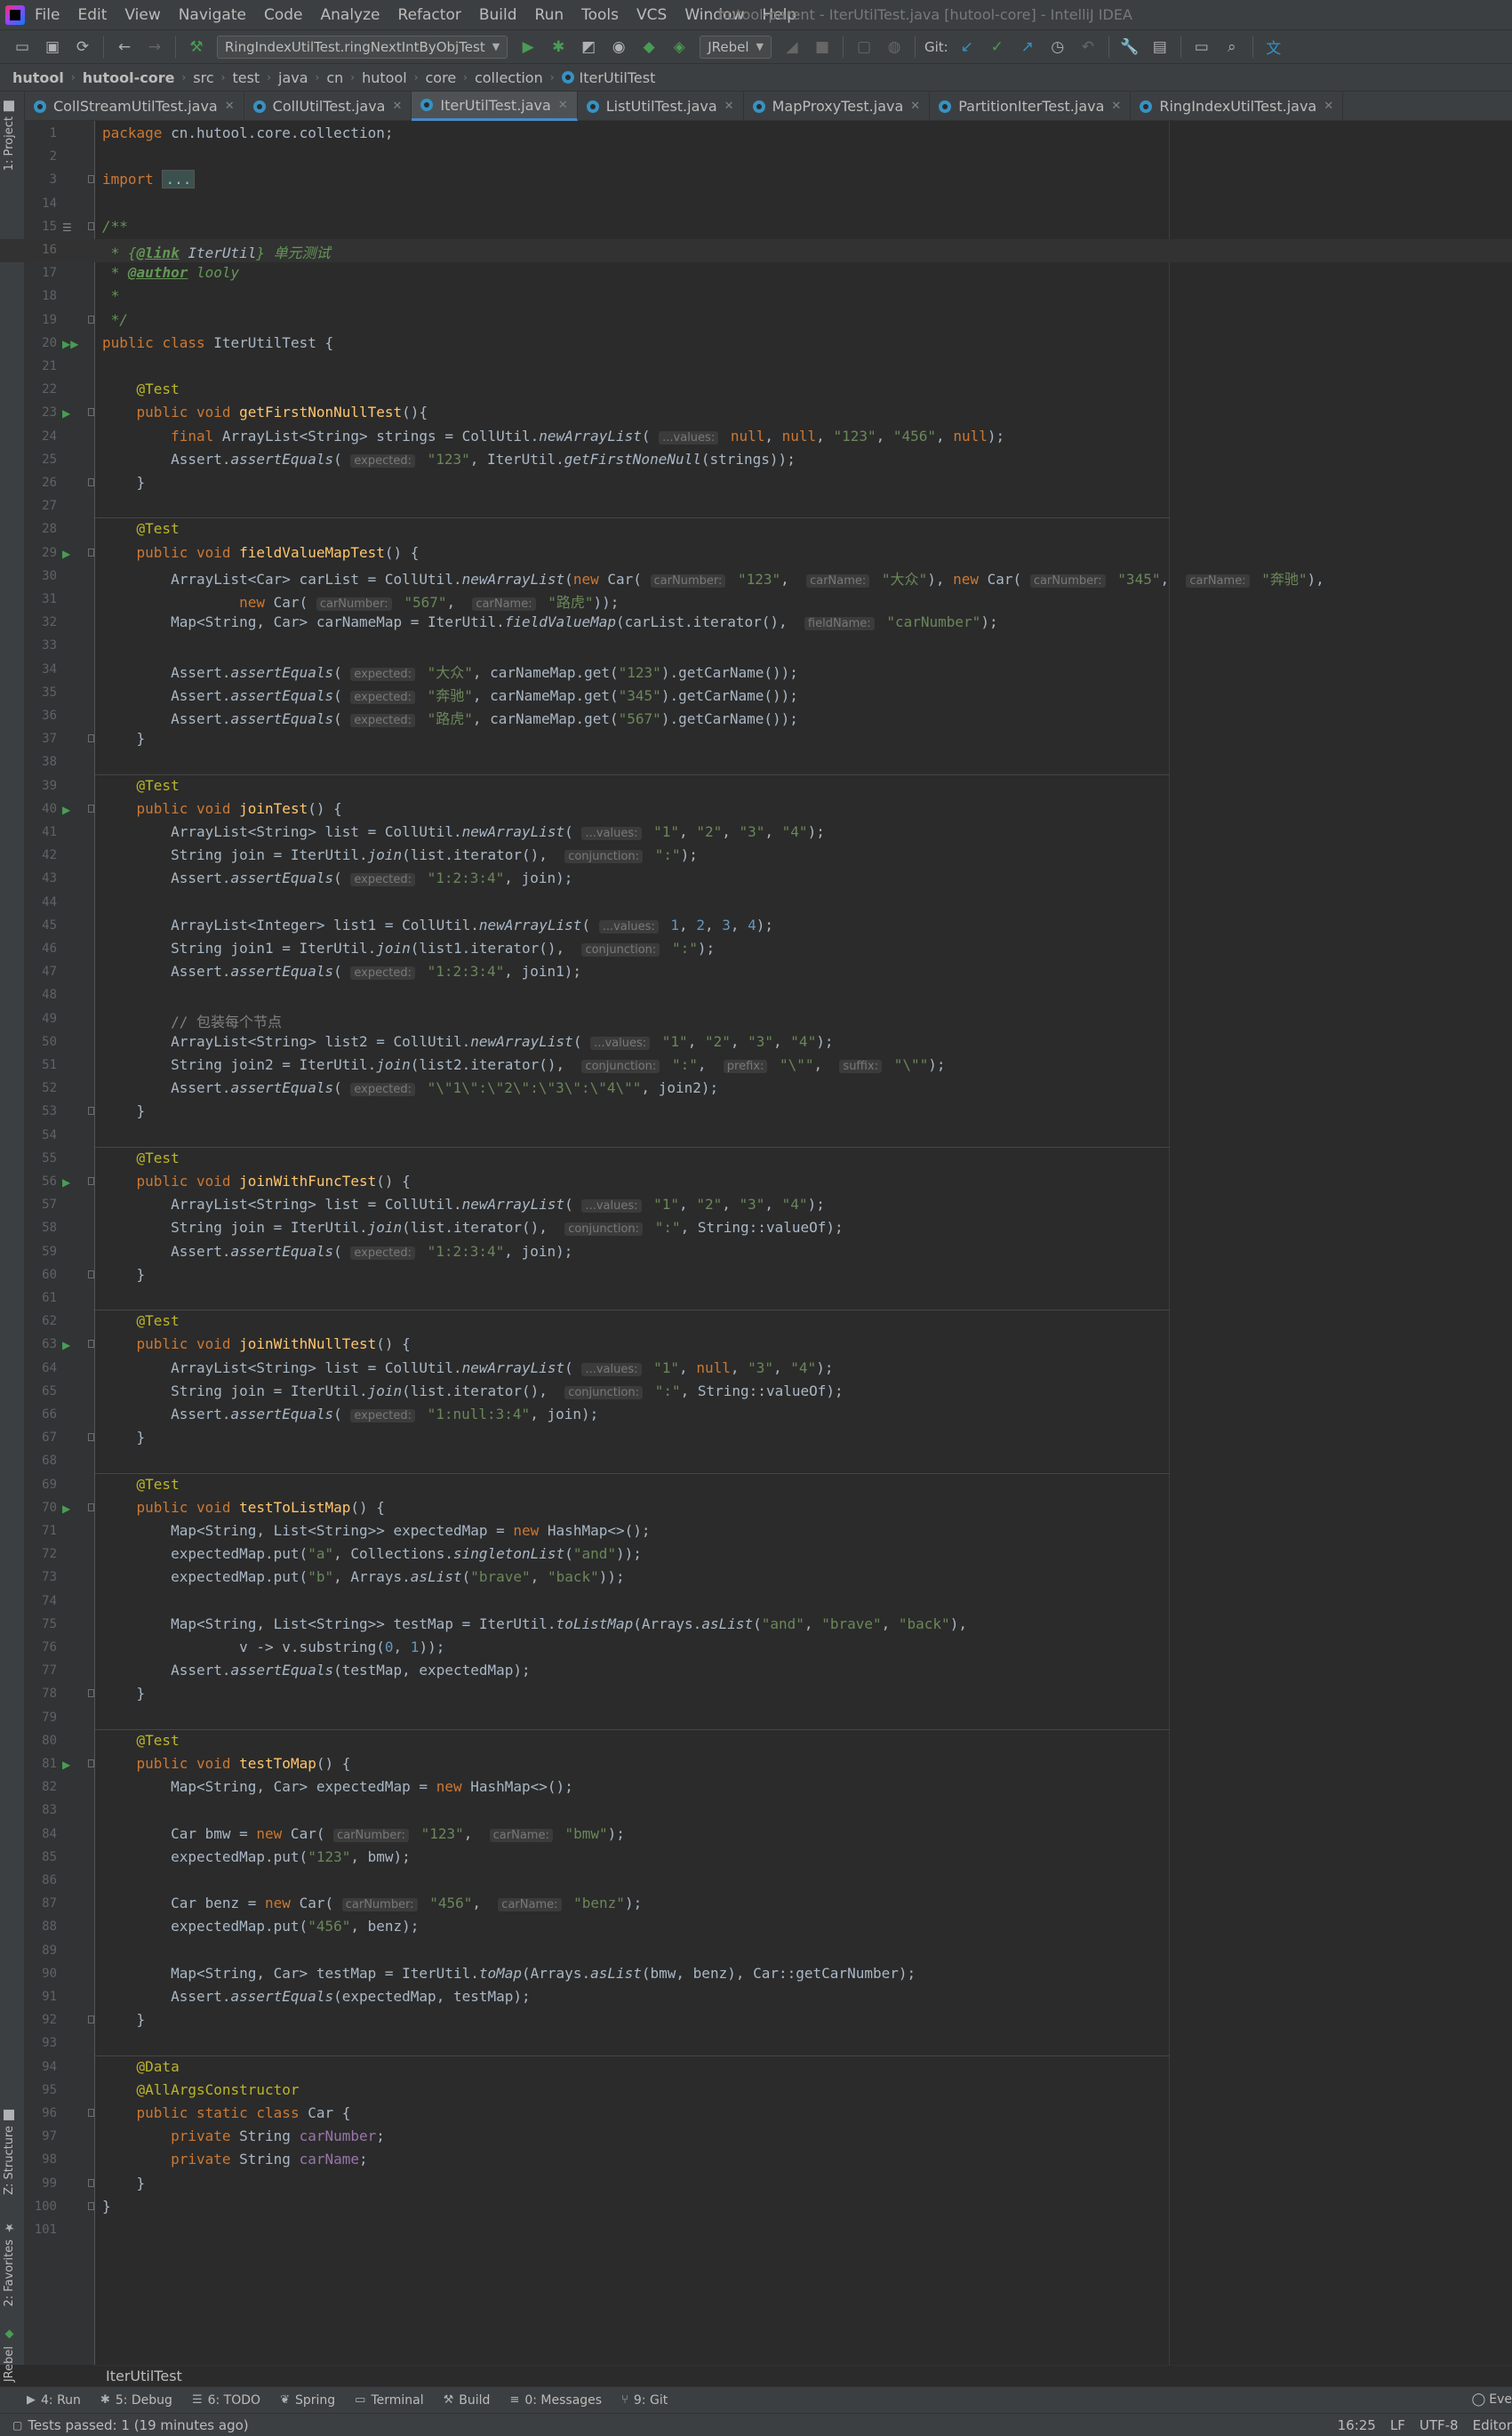 This screenshot has height=2436, width=1512. I want to click on editor-config: Editor, so click(1492, 2425).